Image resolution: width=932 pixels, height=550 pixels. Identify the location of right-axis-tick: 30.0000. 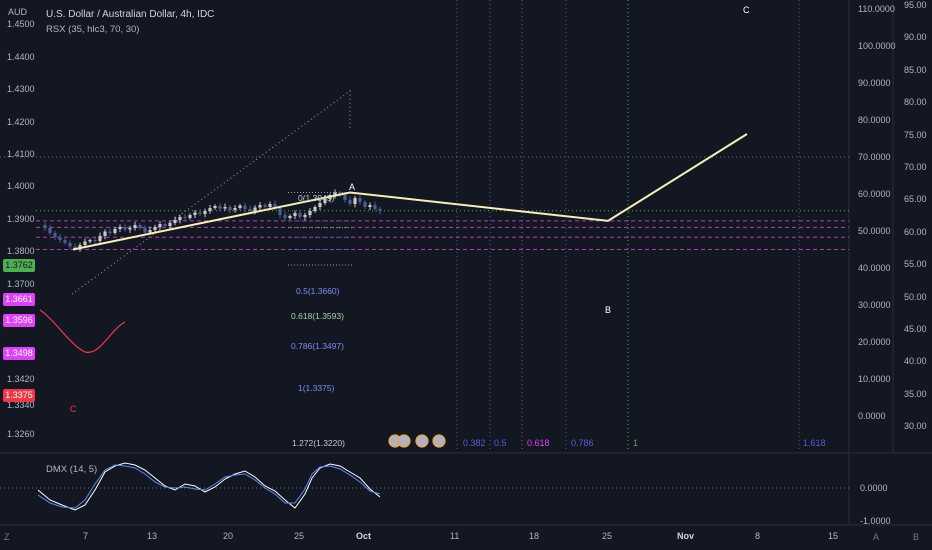
(874, 305).